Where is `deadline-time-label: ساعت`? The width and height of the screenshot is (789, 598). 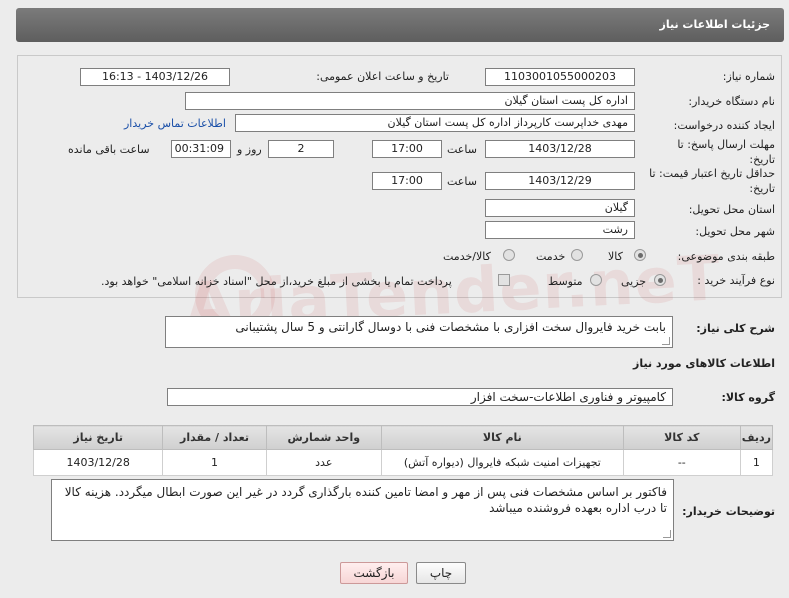
deadline-time-label: ساعت is located at coordinates (462, 149).